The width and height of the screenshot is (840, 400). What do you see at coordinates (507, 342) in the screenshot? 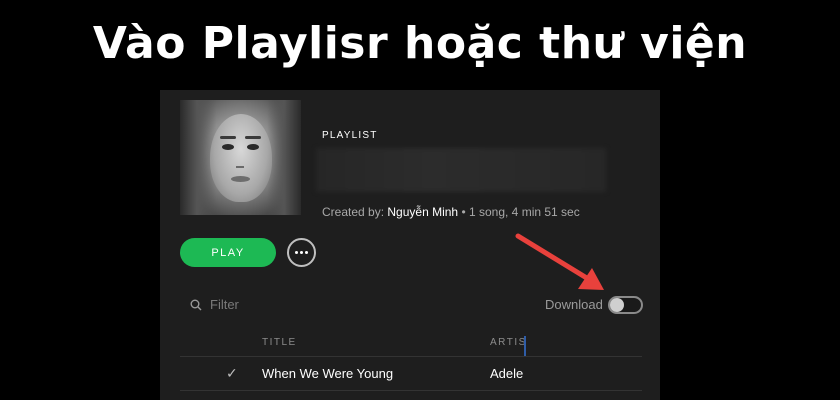
I see `column-header-artist: ARTIST` at bounding box center [507, 342].